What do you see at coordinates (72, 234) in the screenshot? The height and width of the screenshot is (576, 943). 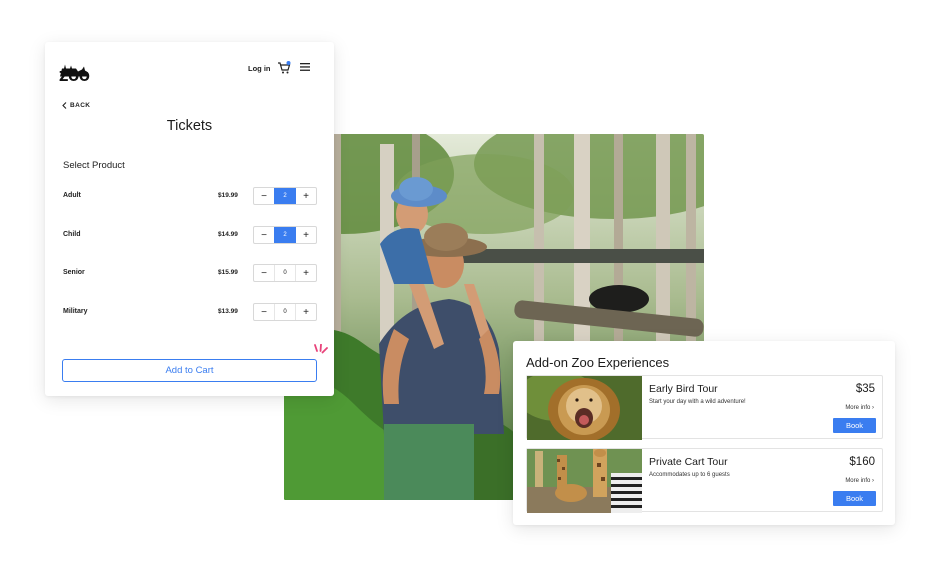 I see `ticket-name: Child` at bounding box center [72, 234].